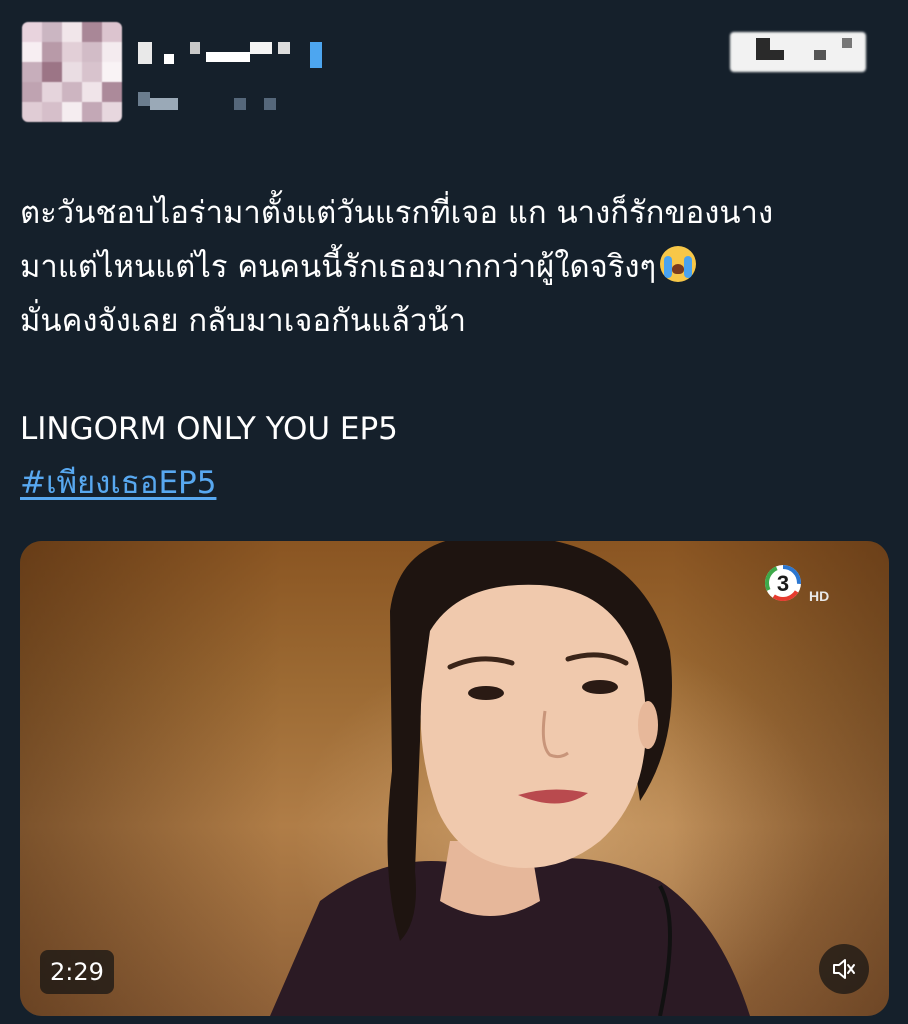 The width and height of the screenshot is (908, 1024). I want to click on video-frame-left-eye, so click(486, 693).